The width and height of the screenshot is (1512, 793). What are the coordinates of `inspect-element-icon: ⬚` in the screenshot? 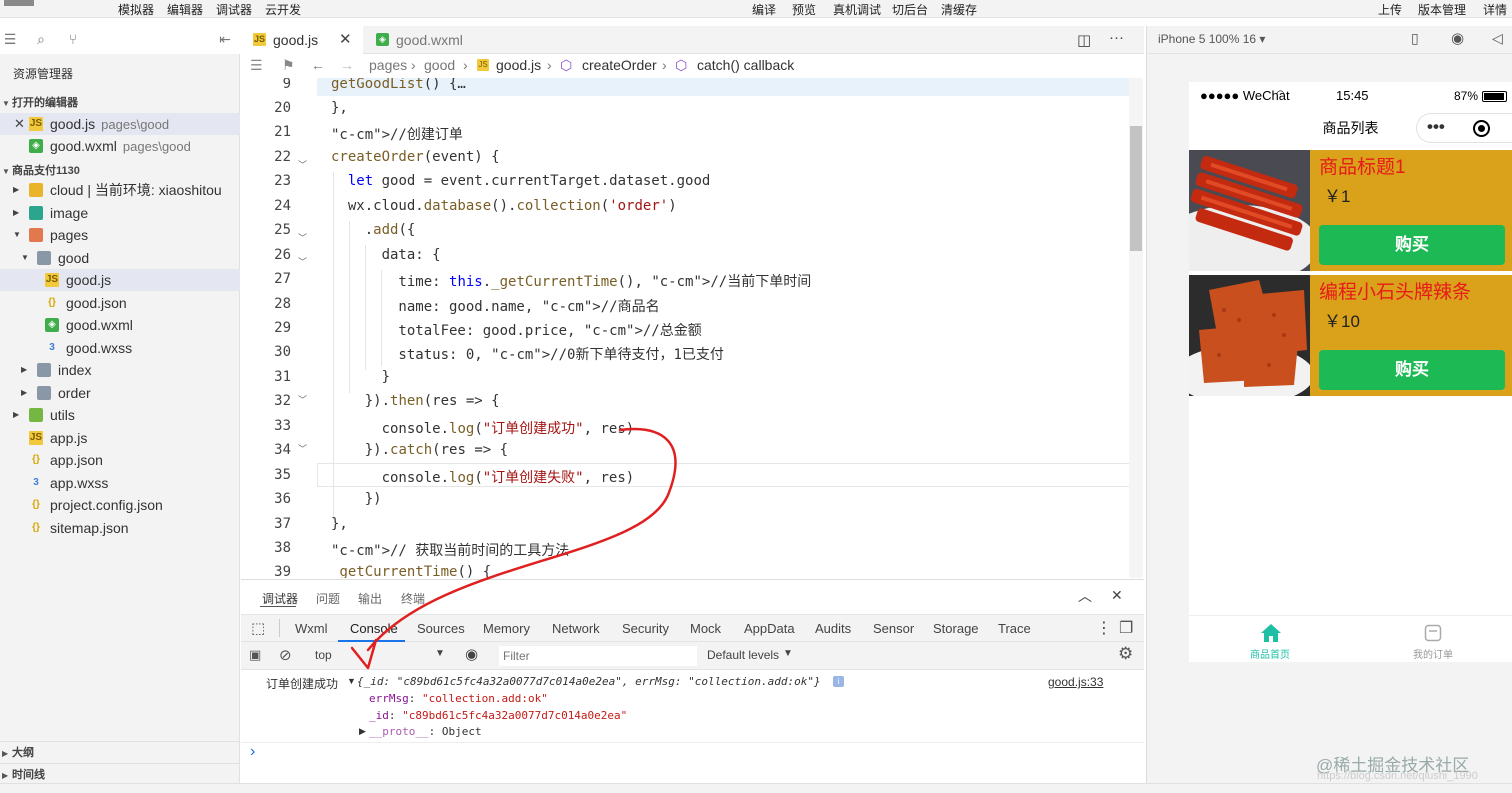 It's located at (258, 628).